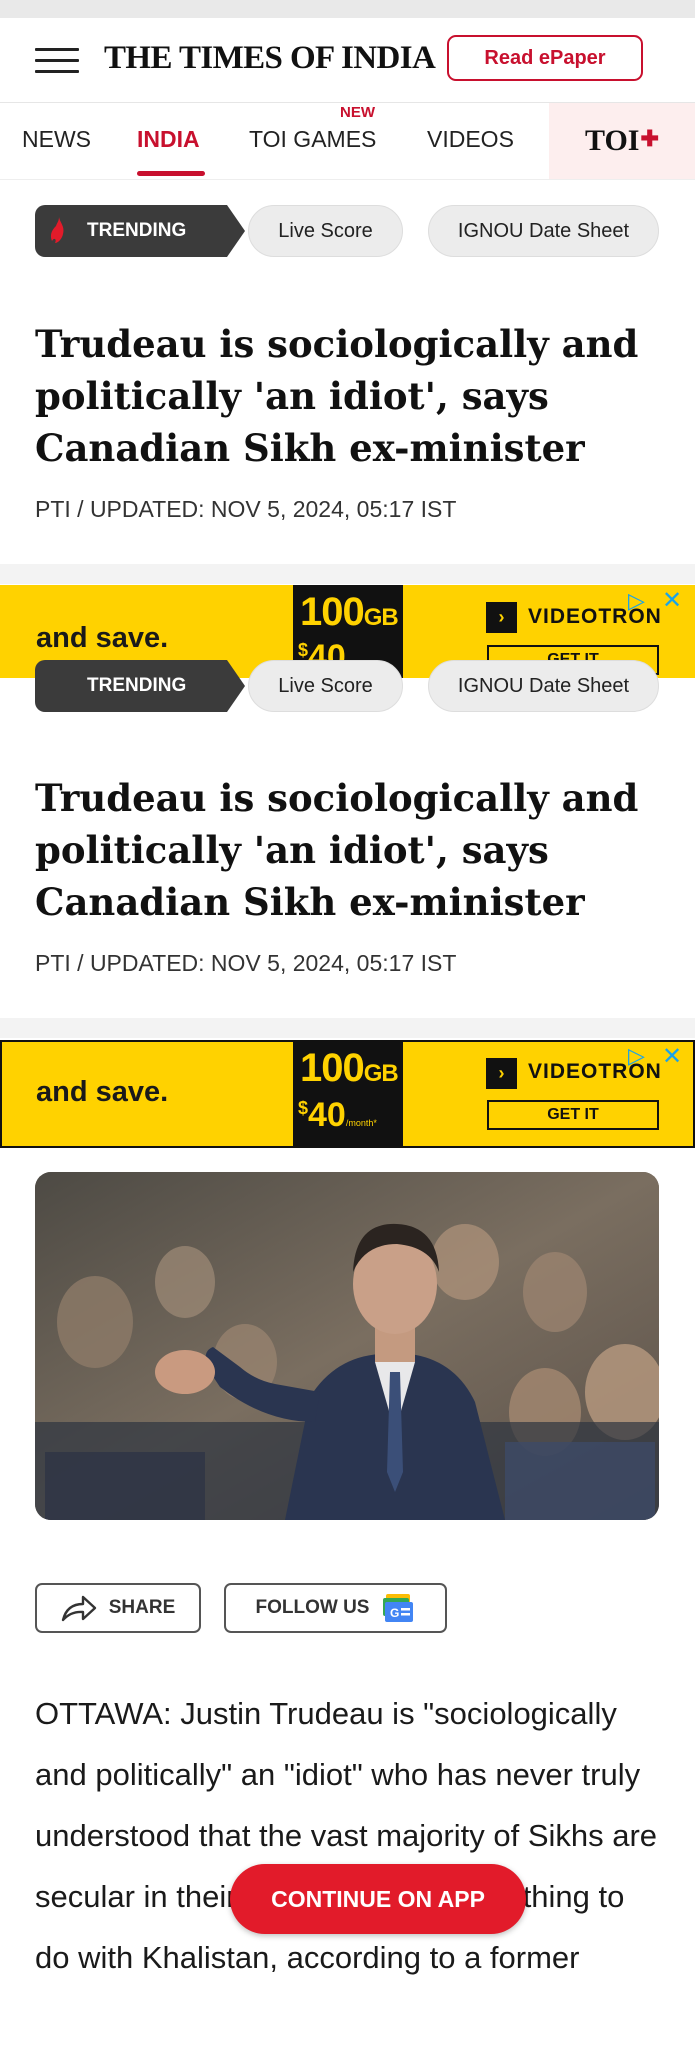 Image resolution: width=695 pixels, height=2048 pixels. What do you see at coordinates (470, 139) in the screenshot?
I see `nav-item-videos: VIDEOS` at bounding box center [470, 139].